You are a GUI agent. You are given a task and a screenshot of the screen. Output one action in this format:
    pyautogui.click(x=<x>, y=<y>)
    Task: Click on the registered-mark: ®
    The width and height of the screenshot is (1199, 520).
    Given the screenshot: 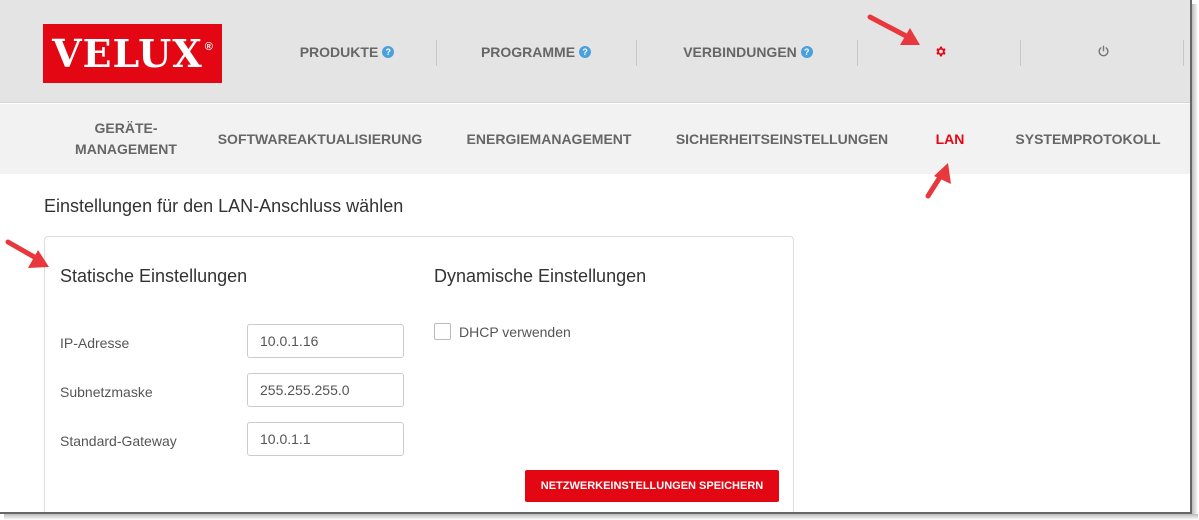 What is the action you would take?
    pyautogui.click(x=208, y=46)
    